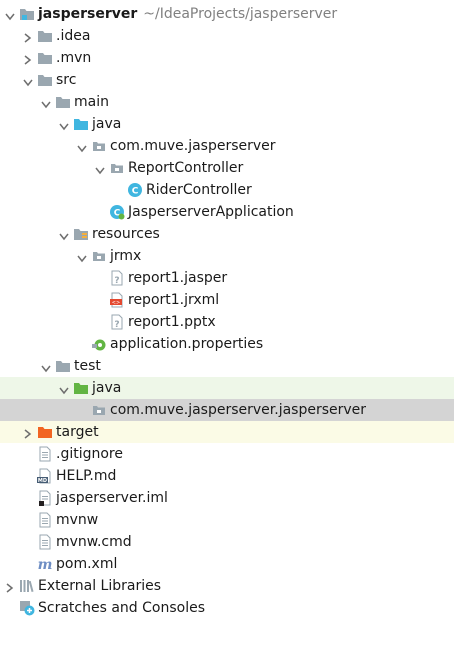  I want to click on maven-icon: m, so click(45, 564).